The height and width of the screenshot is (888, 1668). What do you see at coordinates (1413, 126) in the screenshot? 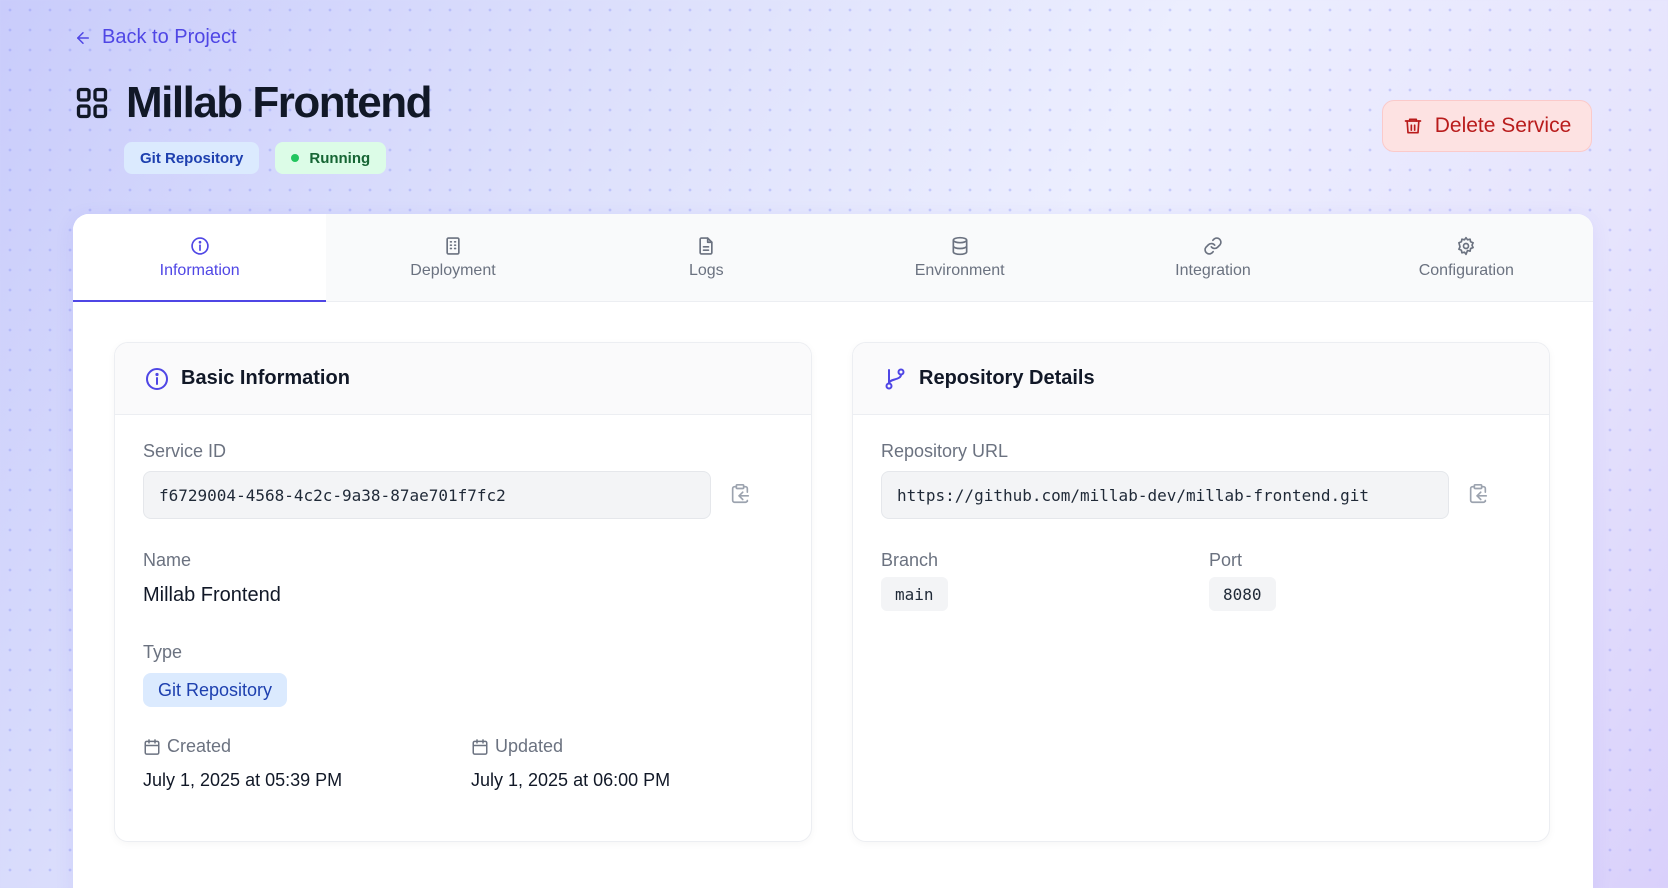
I see `trash-icon` at bounding box center [1413, 126].